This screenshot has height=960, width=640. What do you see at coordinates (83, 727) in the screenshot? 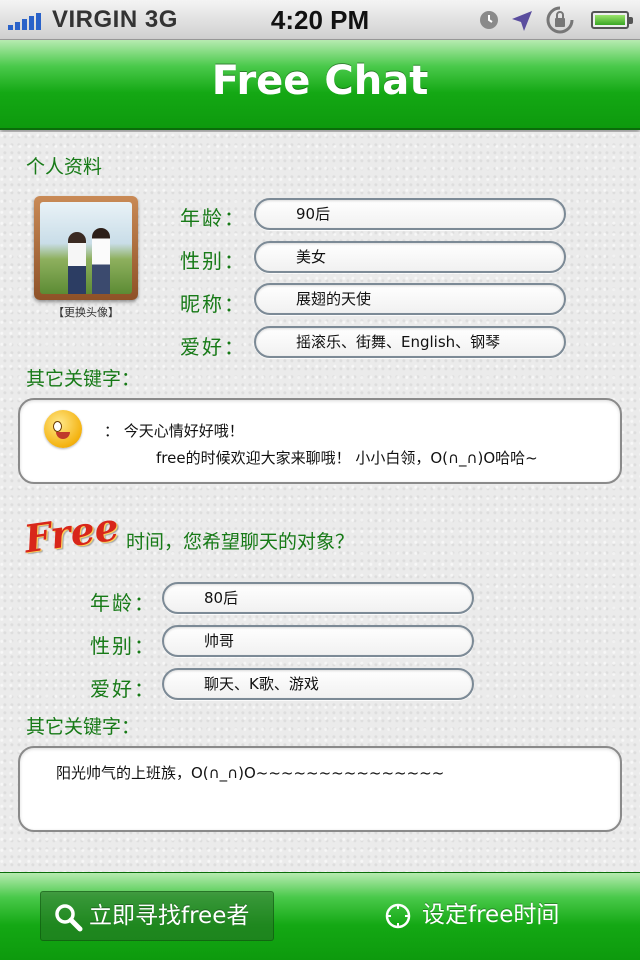
I see `target-keywords-label: 其它关键字：` at bounding box center [83, 727].